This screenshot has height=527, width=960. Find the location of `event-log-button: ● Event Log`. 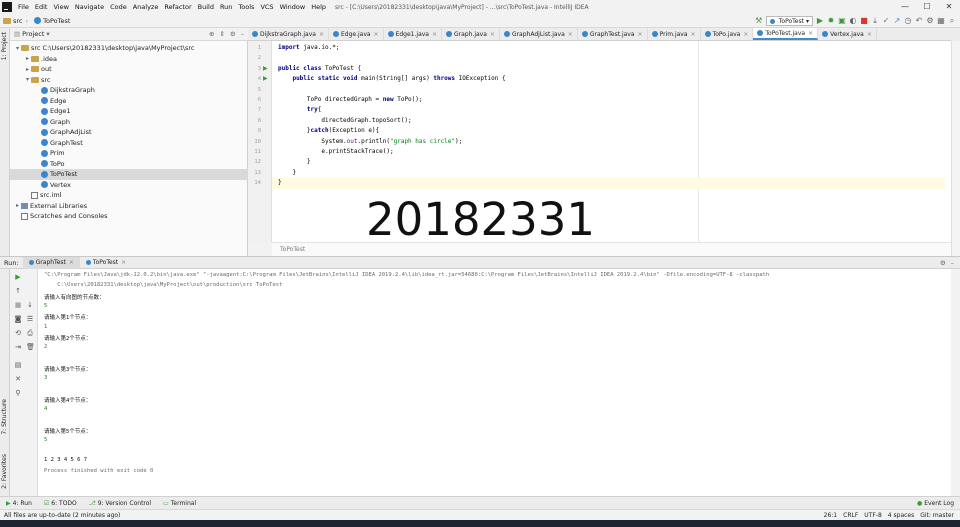

event-log-button: ● Event Log is located at coordinates (935, 503).